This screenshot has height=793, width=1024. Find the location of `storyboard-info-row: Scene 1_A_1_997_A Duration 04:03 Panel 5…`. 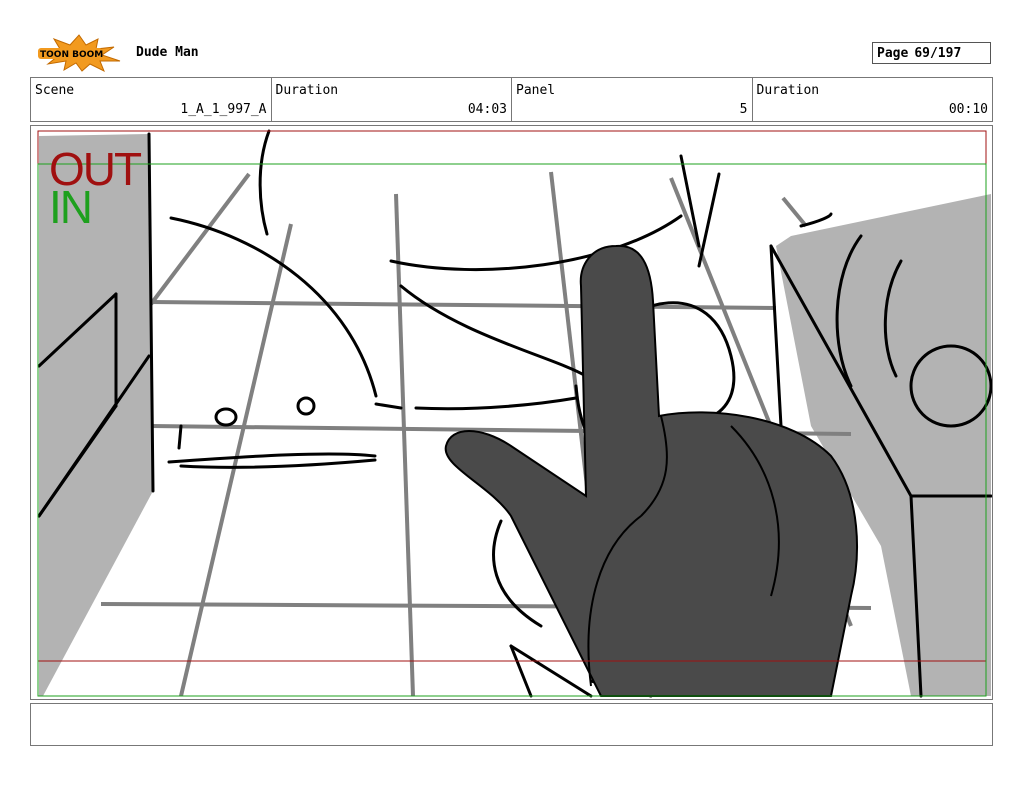

storyboard-info-row: Scene 1_A_1_997_A Duration 04:03 Panel 5… is located at coordinates (511, 99).